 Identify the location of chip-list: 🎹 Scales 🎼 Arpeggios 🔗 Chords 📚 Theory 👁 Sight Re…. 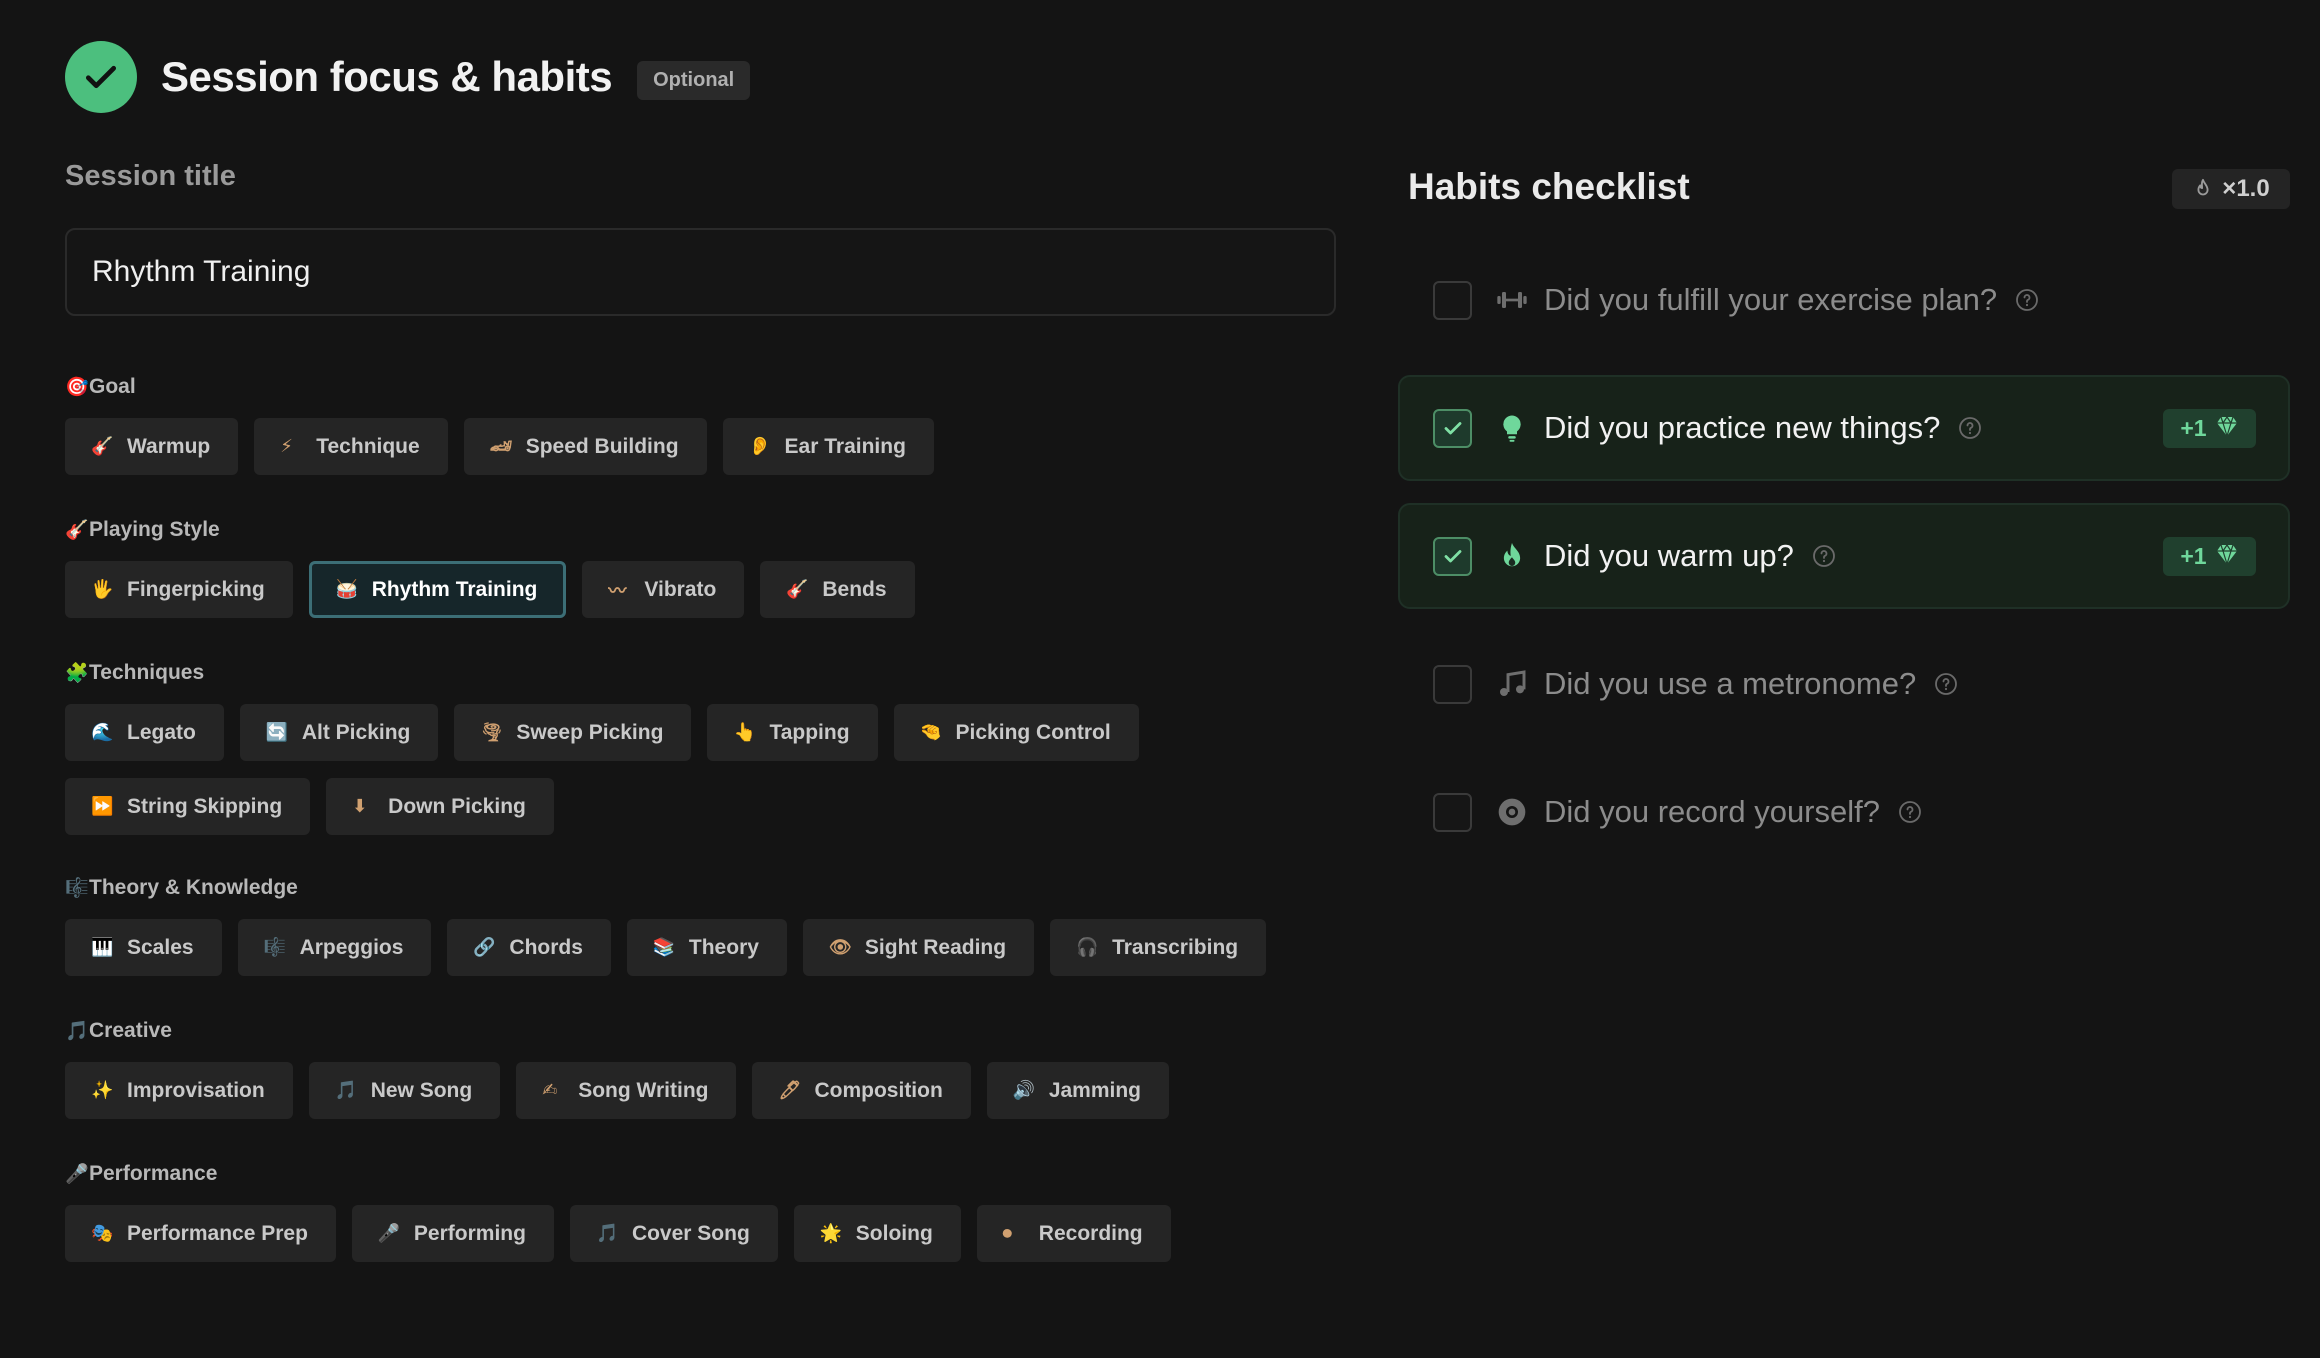
(700, 947).